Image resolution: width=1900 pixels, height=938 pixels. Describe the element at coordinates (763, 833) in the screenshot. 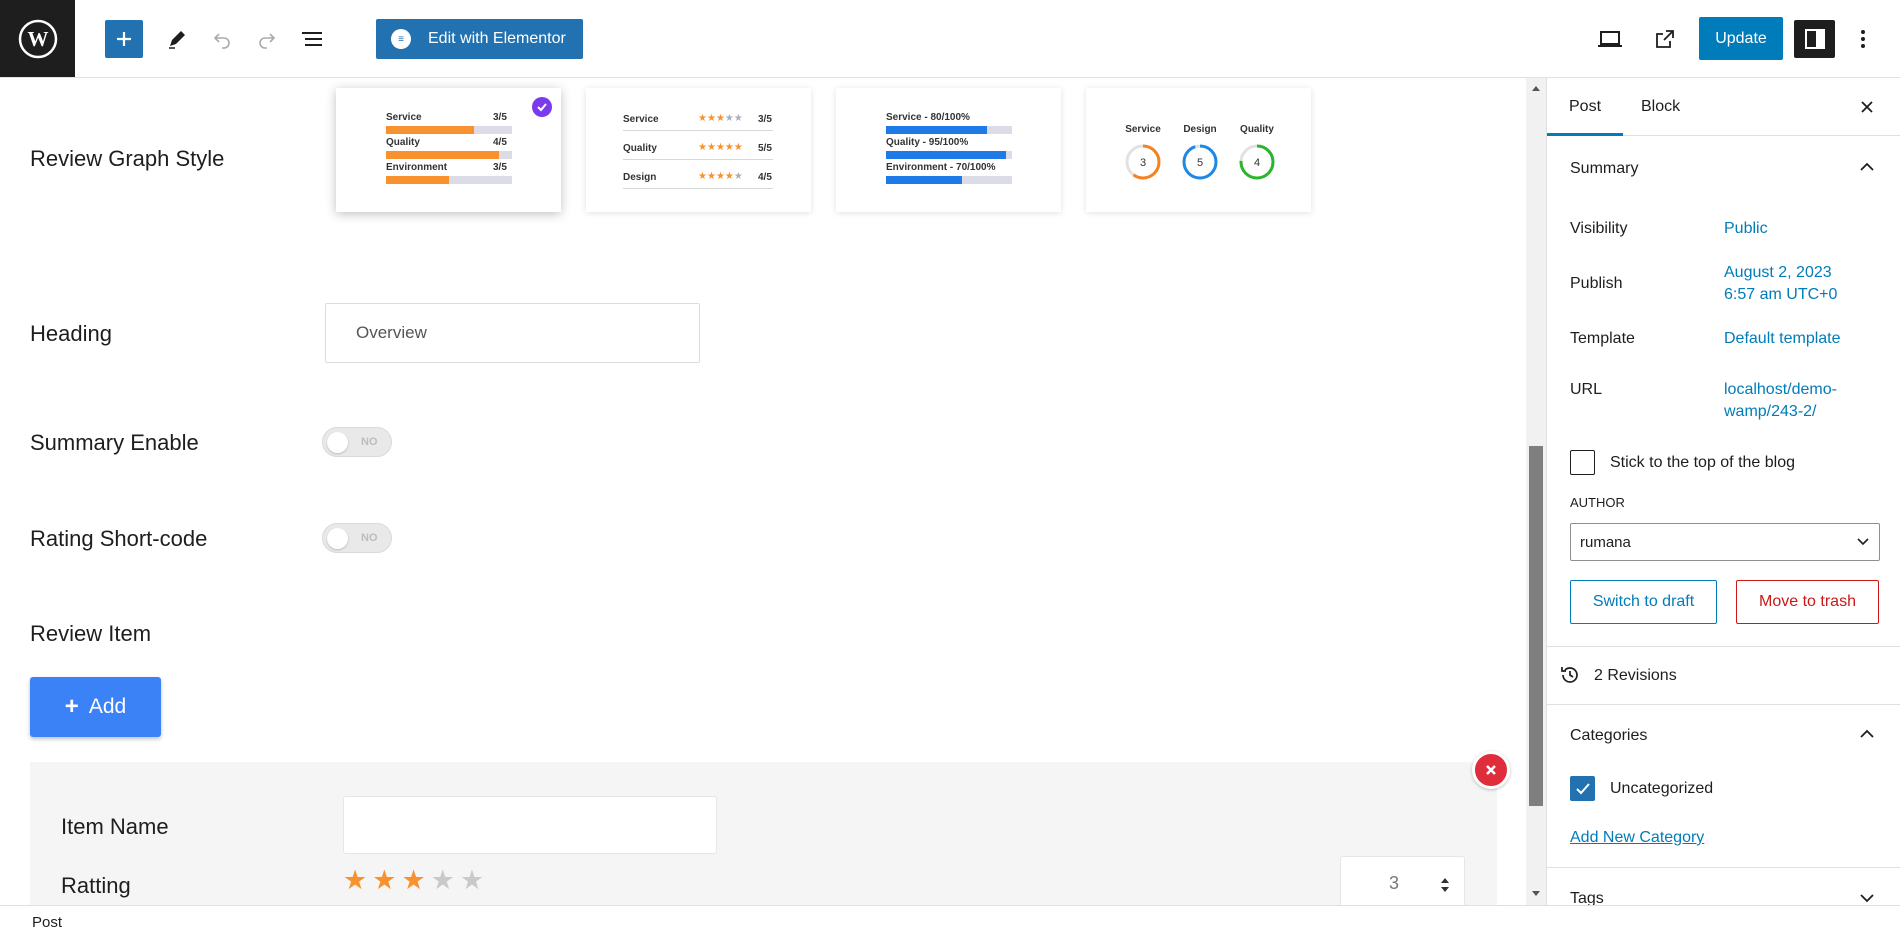

I see `review-item-panel` at that location.